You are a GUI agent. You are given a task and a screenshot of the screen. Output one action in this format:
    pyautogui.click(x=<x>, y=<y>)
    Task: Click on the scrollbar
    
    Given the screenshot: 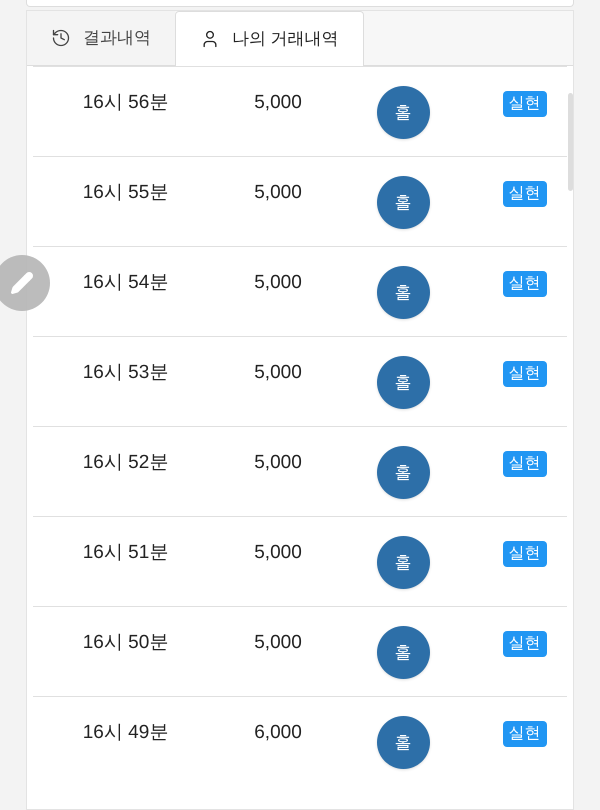 What is the action you would take?
    pyautogui.click(x=570, y=142)
    